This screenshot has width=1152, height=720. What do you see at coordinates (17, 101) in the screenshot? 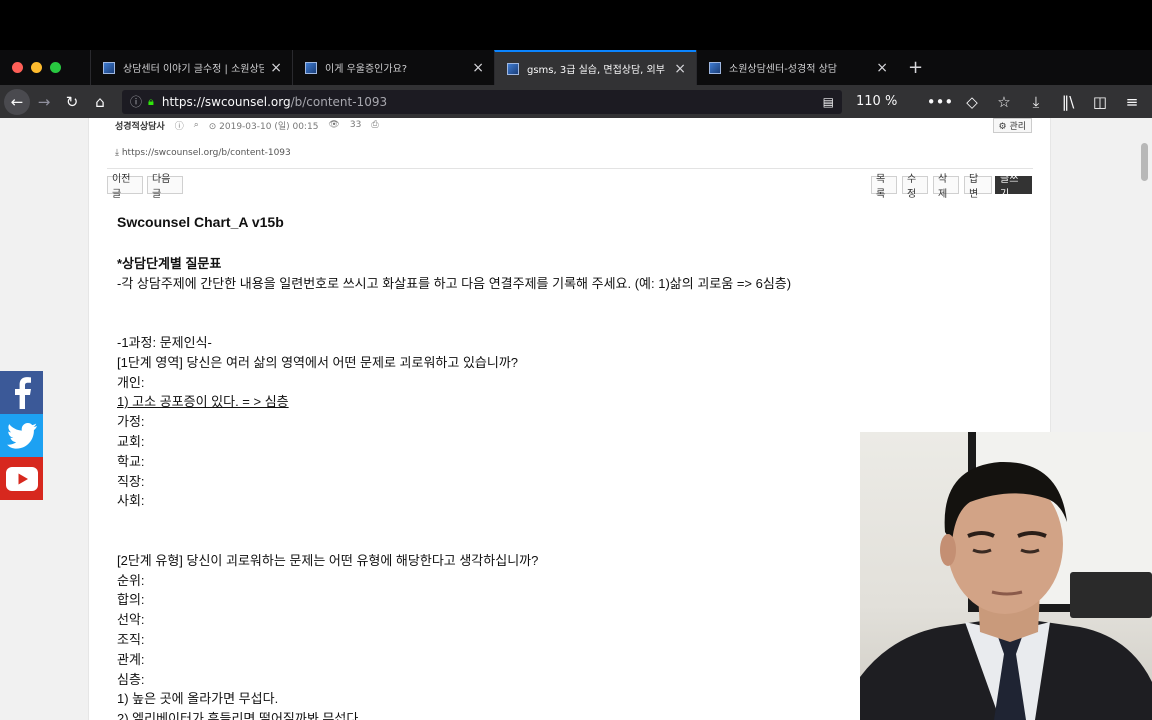
I see `back-arrow-icon: ←` at bounding box center [17, 101].